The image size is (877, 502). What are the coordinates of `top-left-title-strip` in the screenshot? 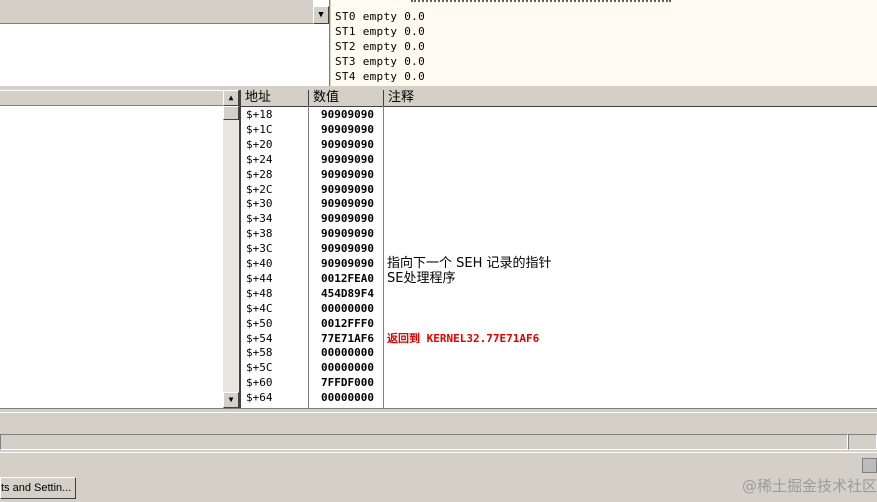 It's located at (156, 12).